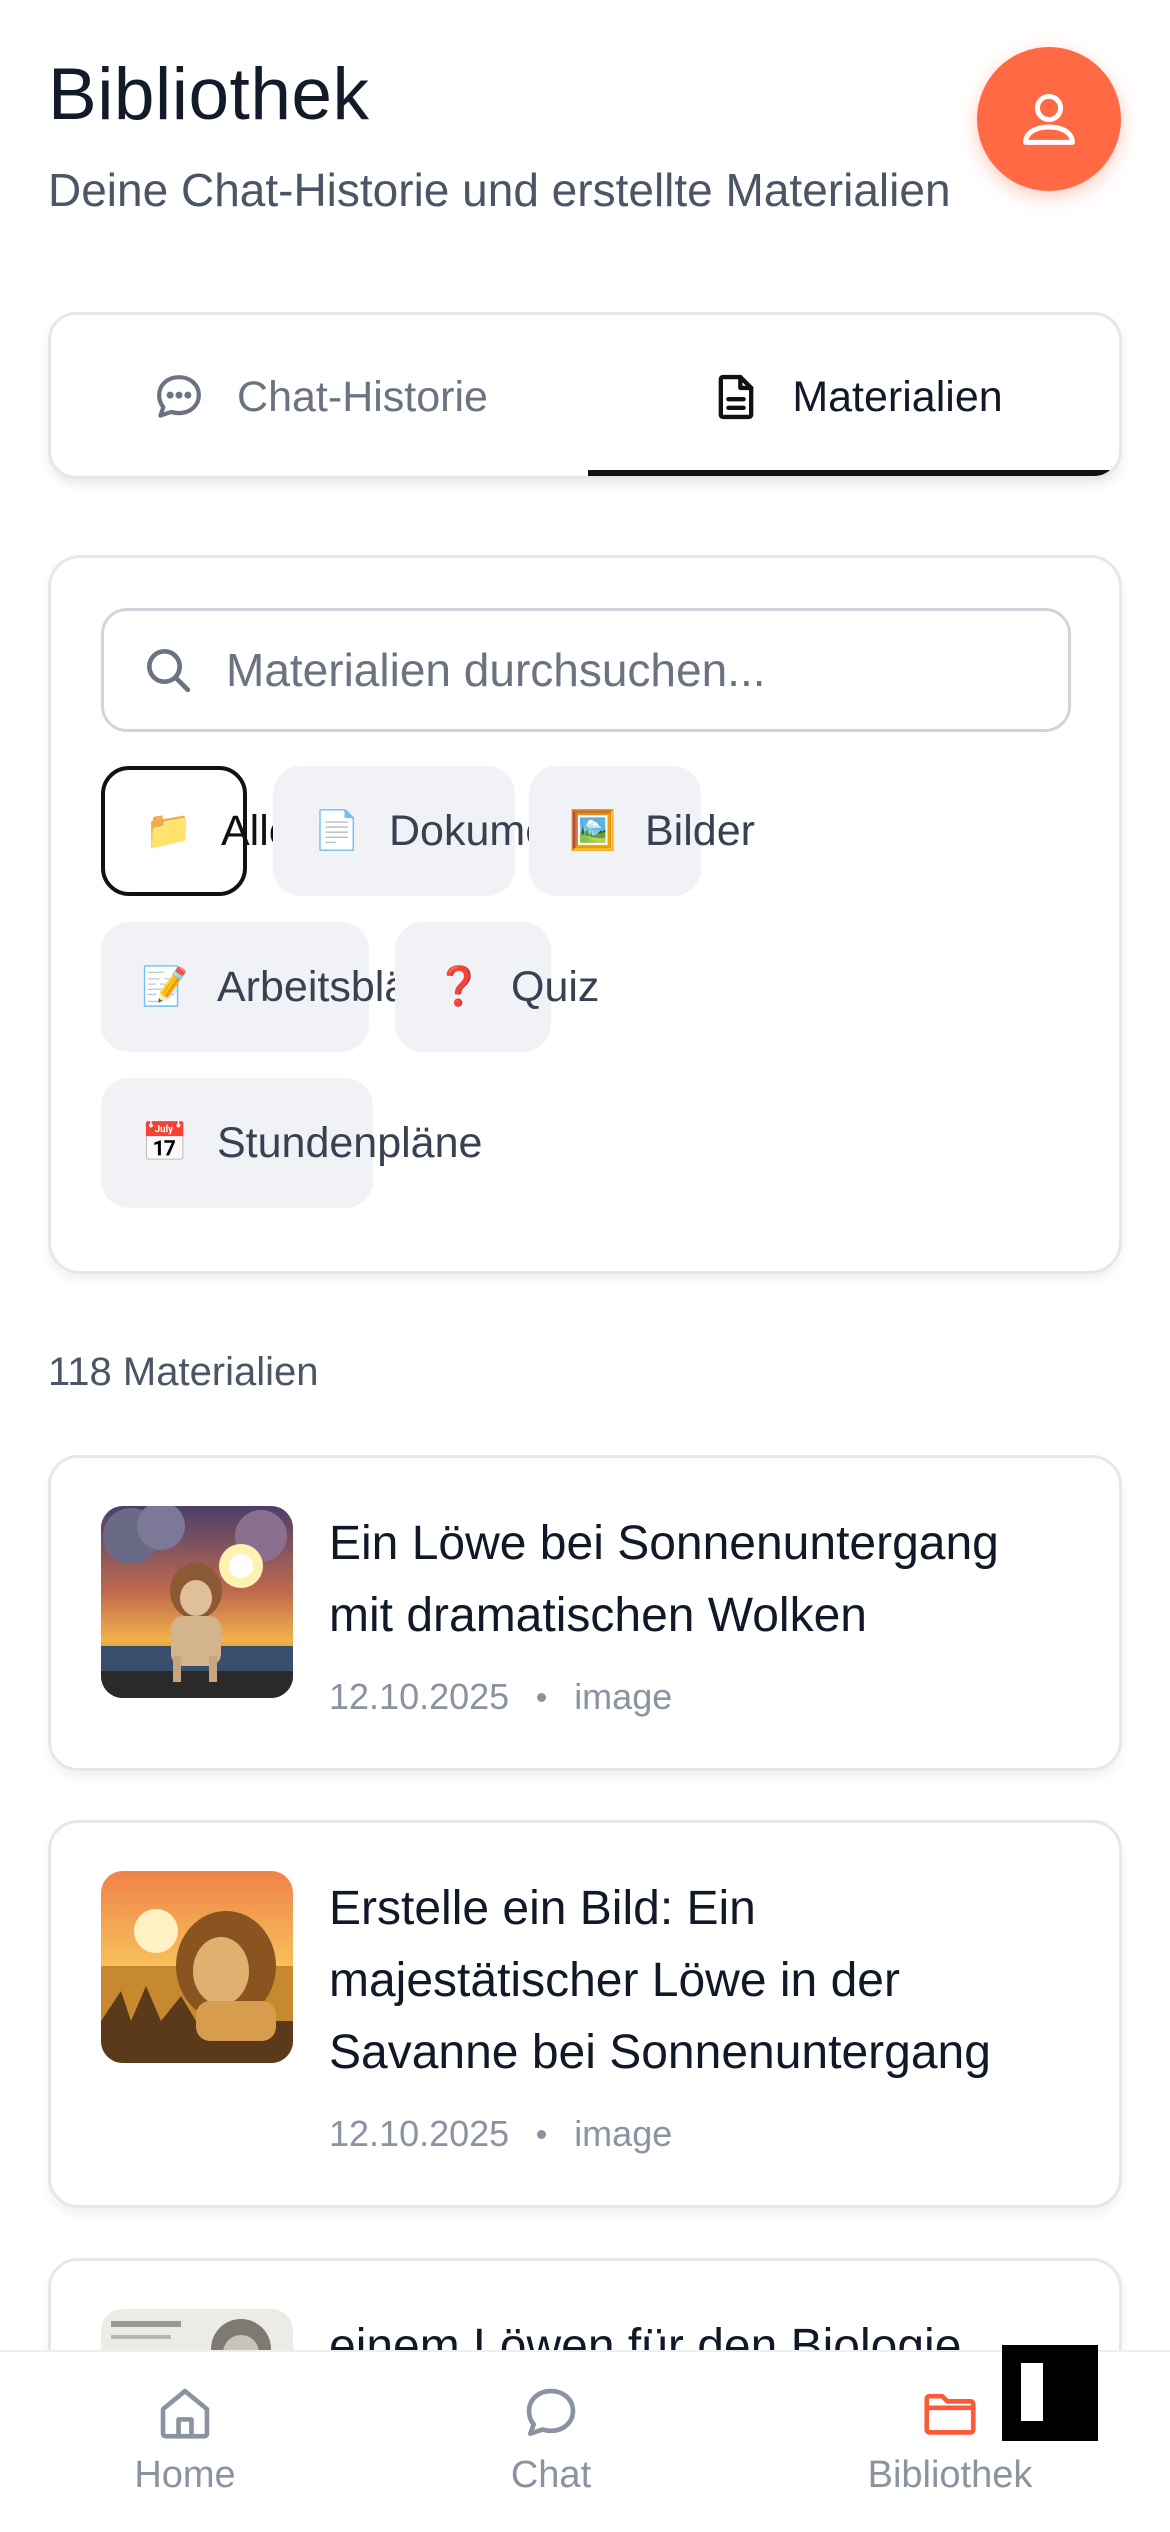 The width and height of the screenshot is (1170, 2532). What do you see at coordinates (950, 2414) in the screenshot?
I see `folder-icon` at bounding box center [950, 2414].